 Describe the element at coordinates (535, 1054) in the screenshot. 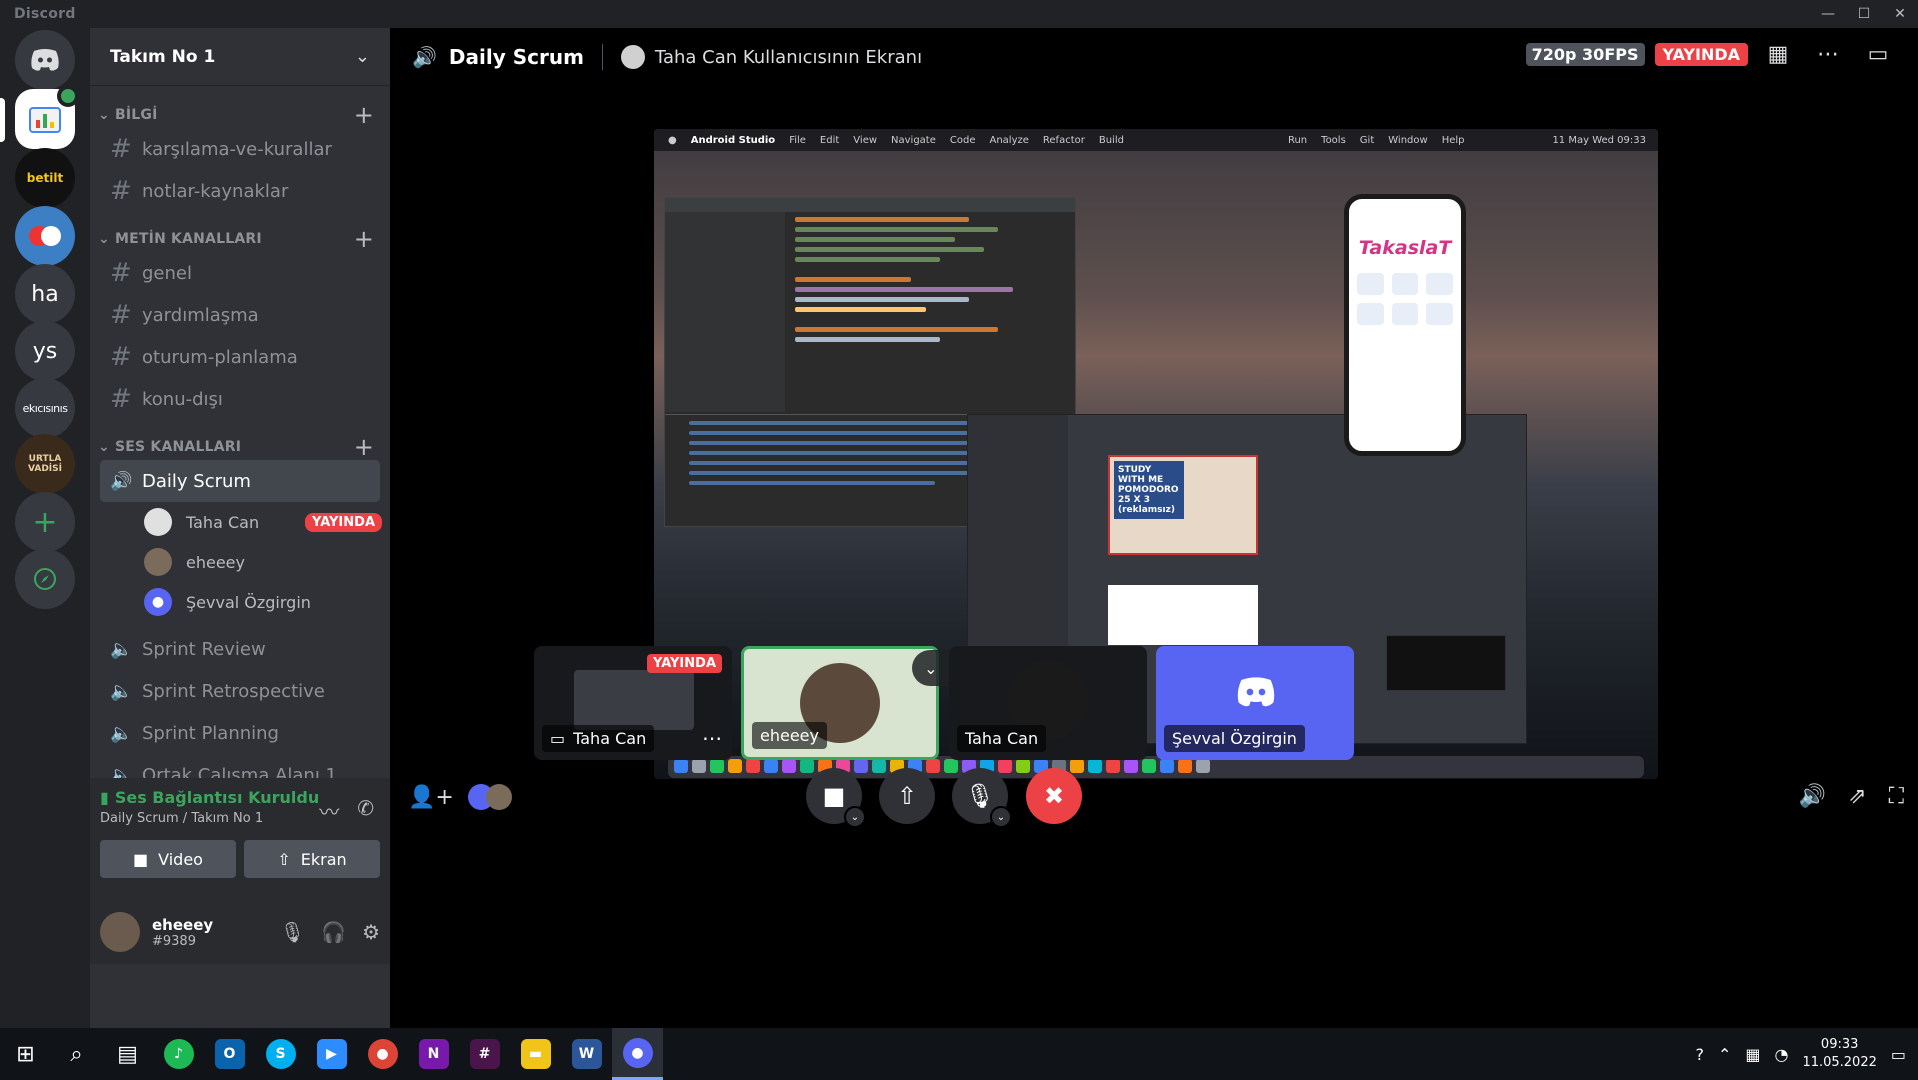

I see `file-explorer-icon: ▬` at that location.